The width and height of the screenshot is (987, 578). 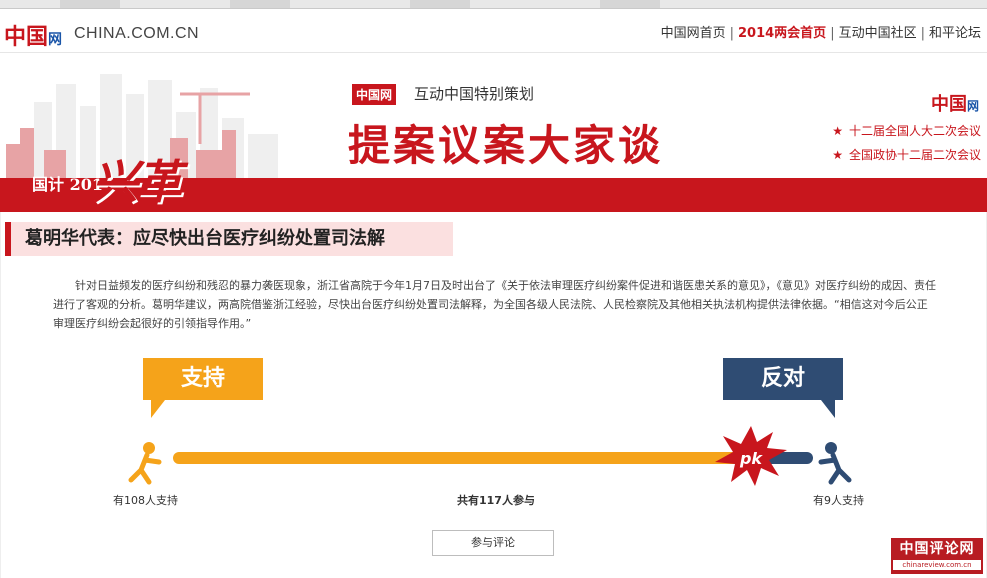 I want to click on comment-button: 参与评论, so click(x=493, y=543).